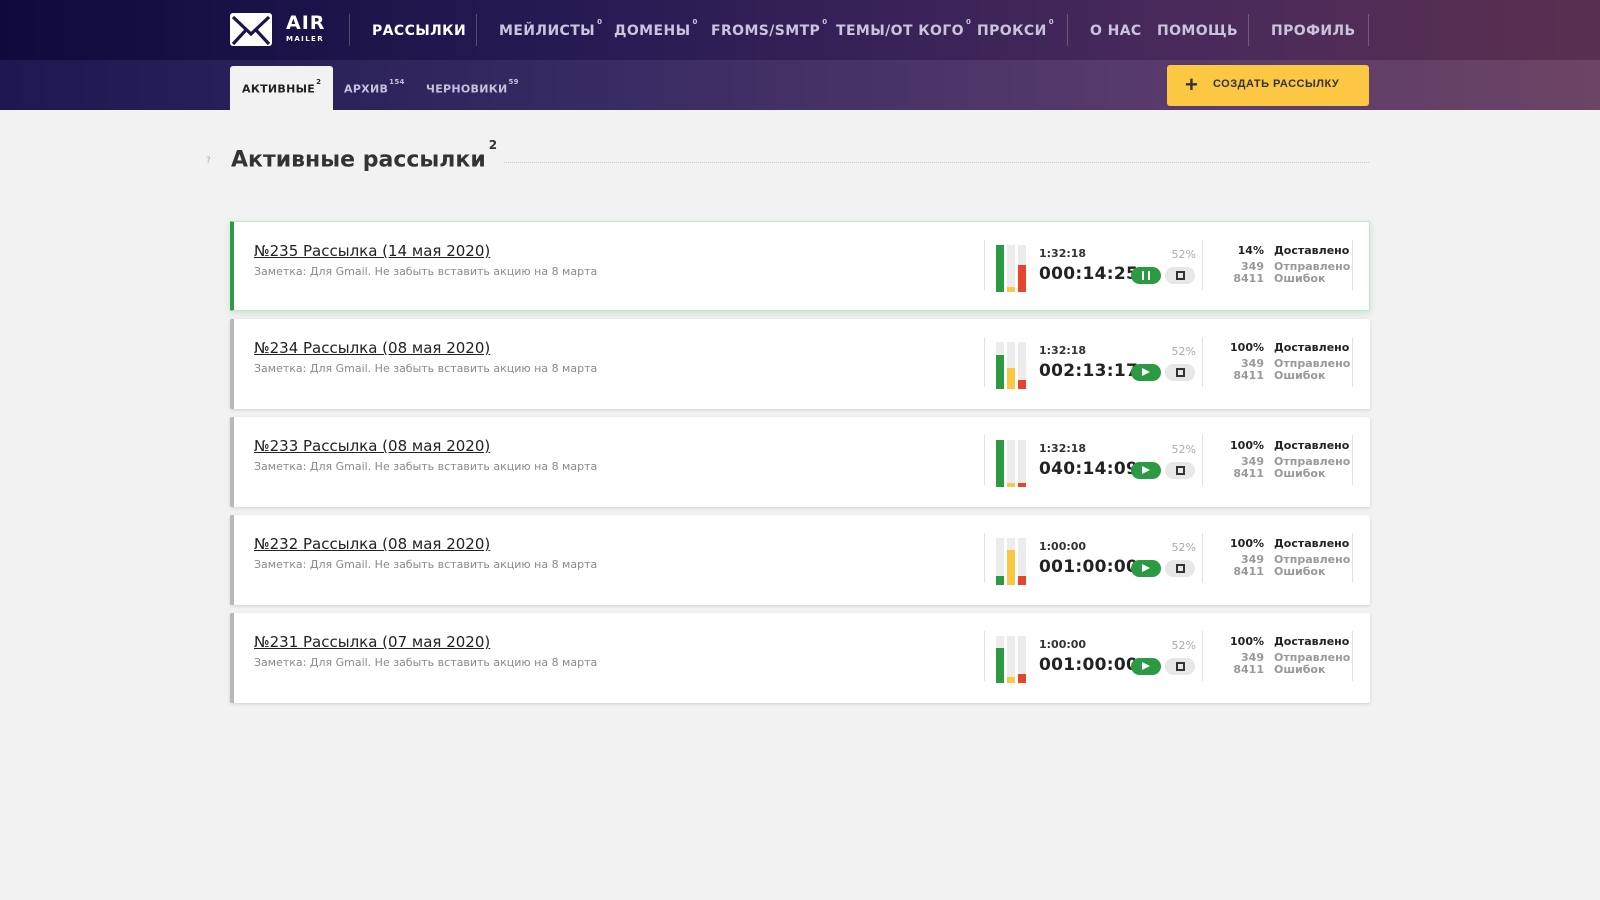  What do you see at coordinates (472, 88) in the screenshot?
I see `tab-drafts: ЧЕРНОВИКИ59` at bounding box center [472, 88].